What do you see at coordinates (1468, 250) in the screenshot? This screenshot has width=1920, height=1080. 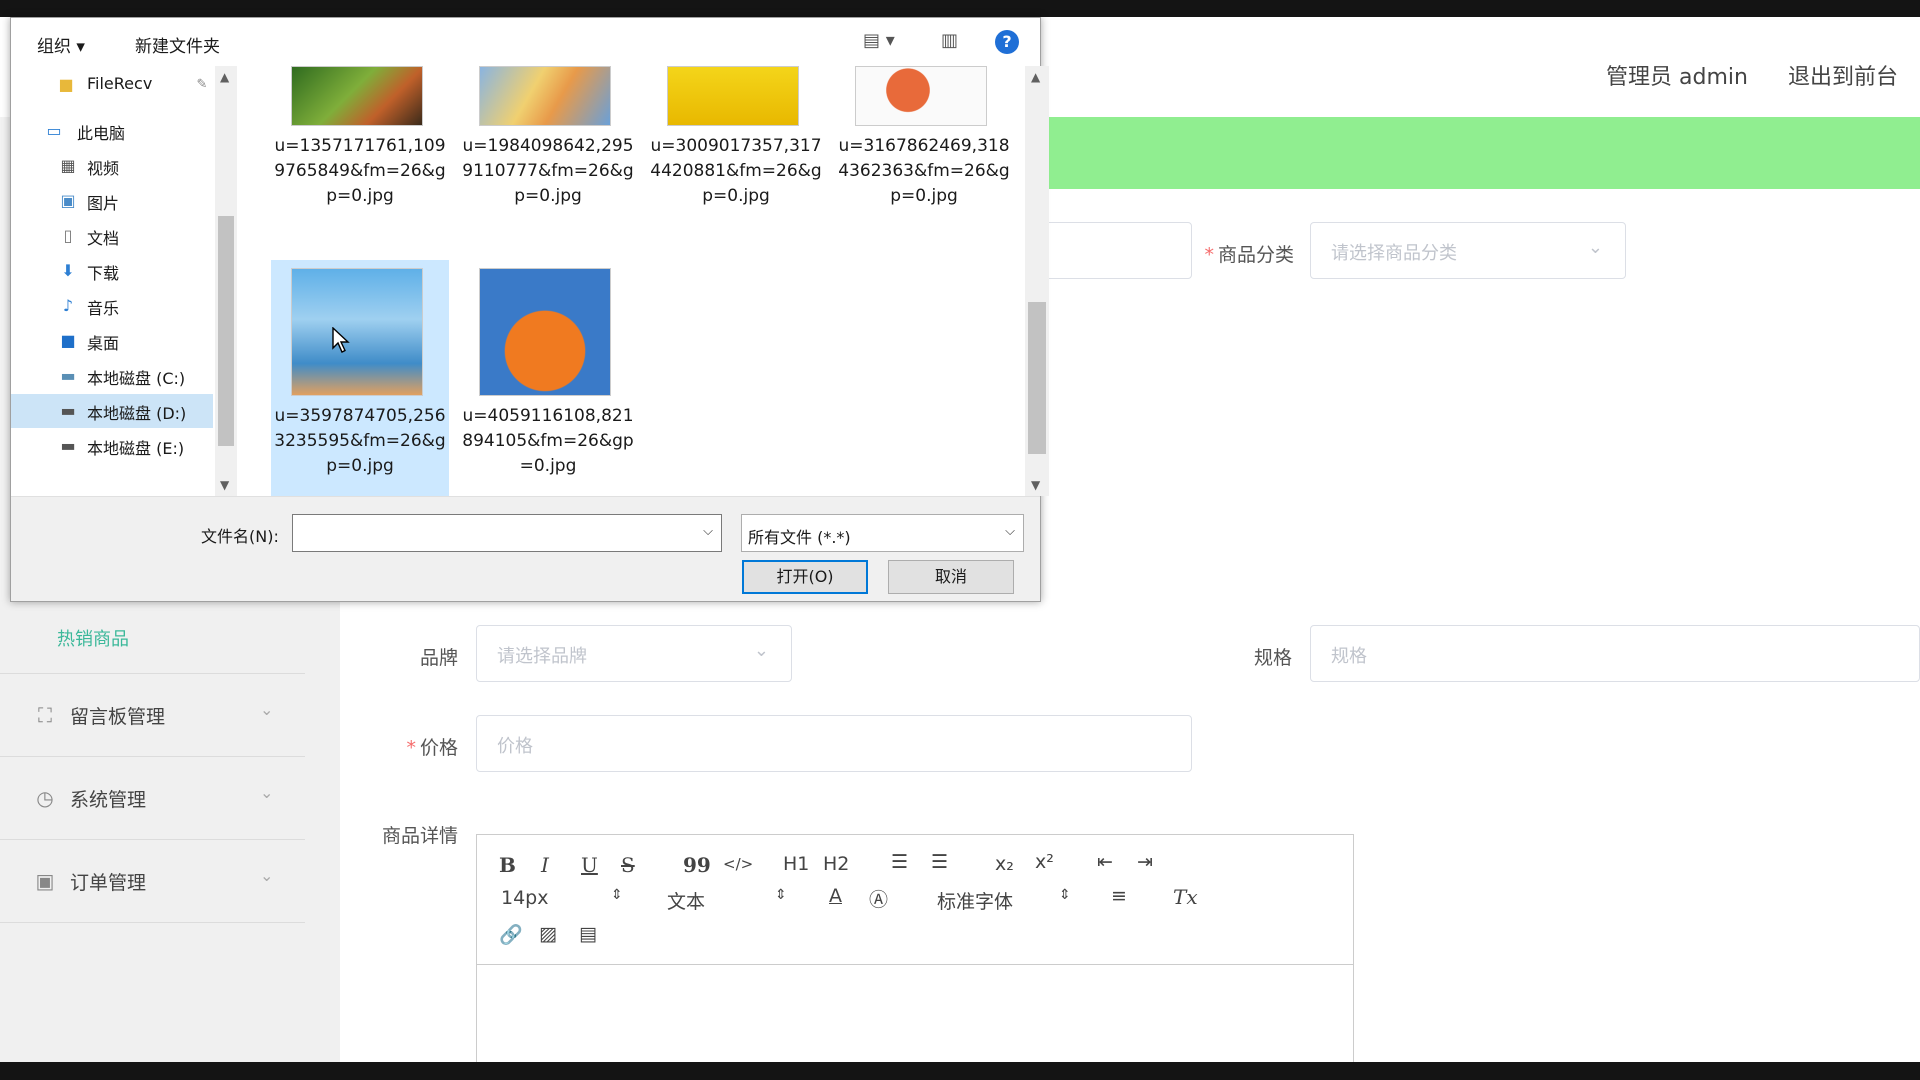 I see `category-select: 请选择商品分类 ⌄` at bounding box center [1468, 250].